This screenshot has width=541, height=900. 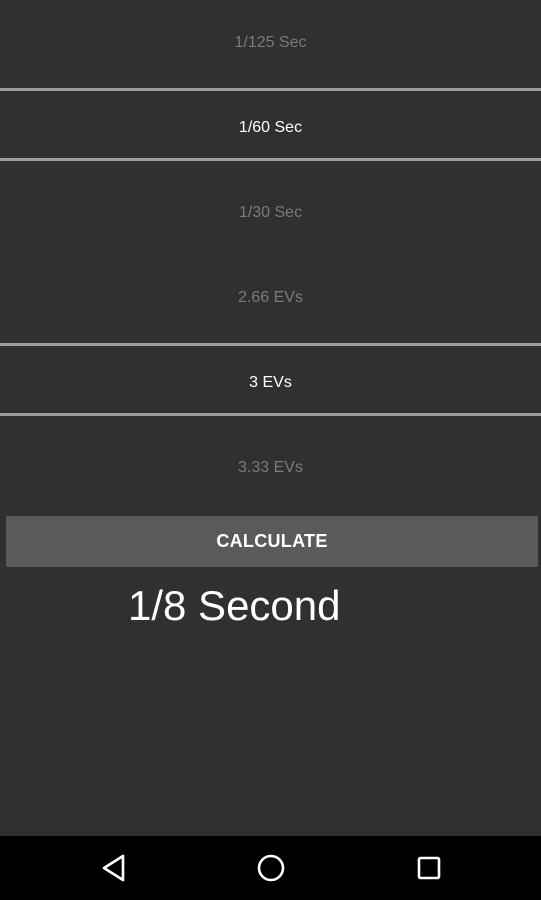 I want to click on picker-item-label: 2.66 EVs, so click(x=270, y=297).